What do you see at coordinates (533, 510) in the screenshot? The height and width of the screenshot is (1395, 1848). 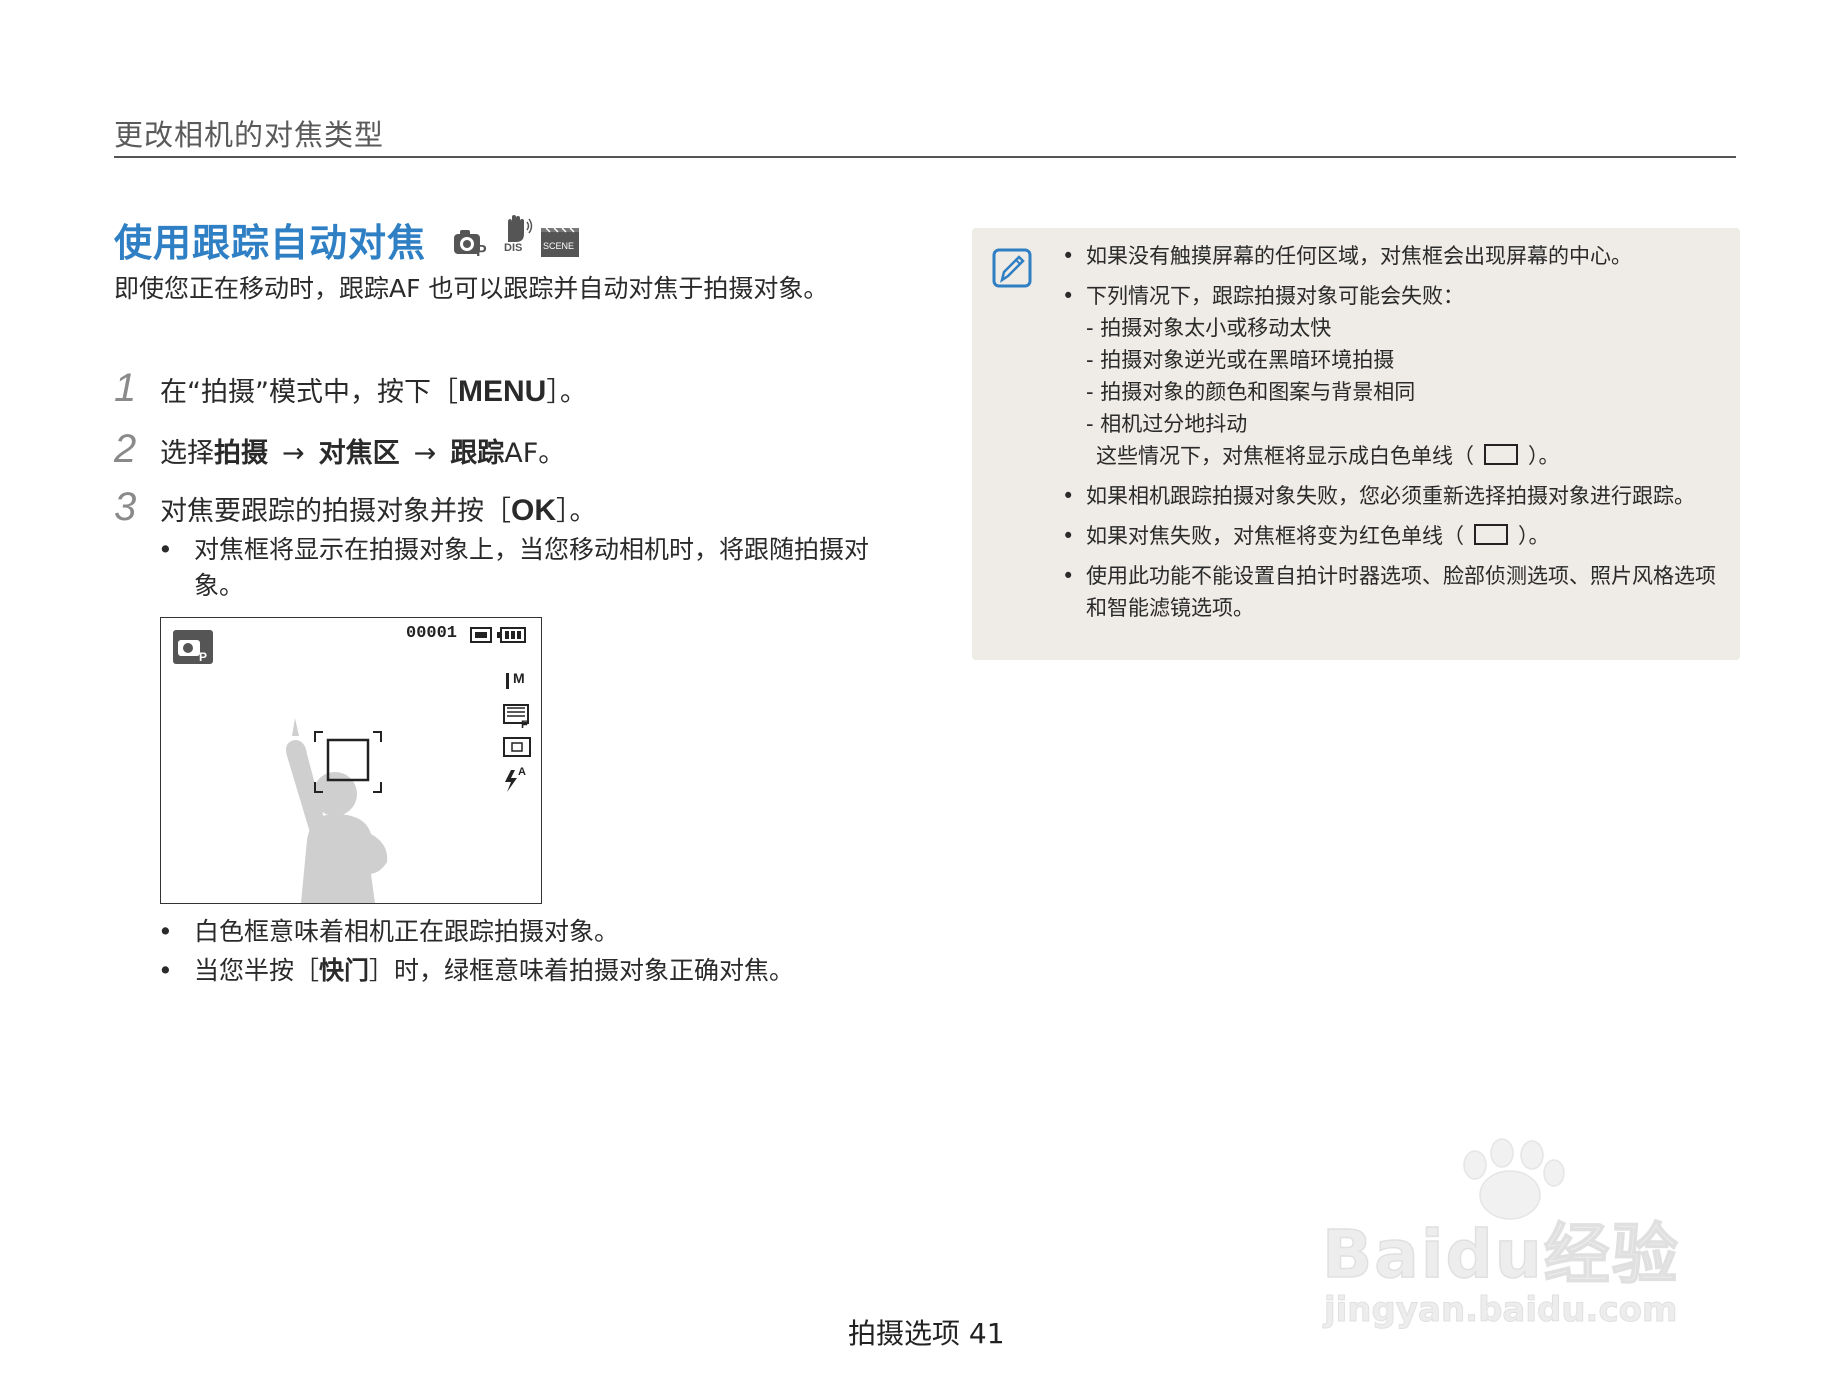 I see `ok-key: OK` at bounding box center [533, 510].